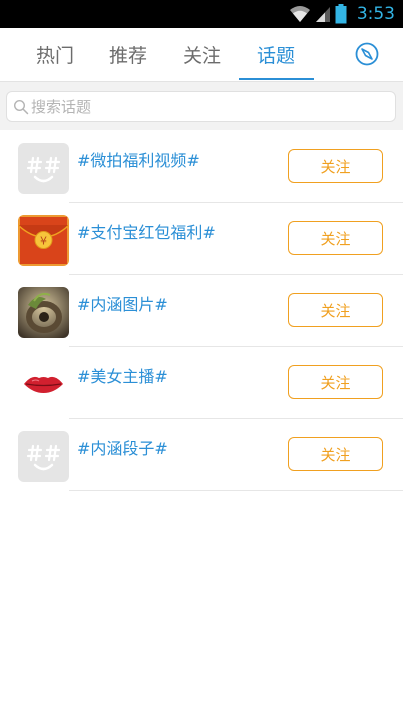 The image size is (403, 718). I want to click on tab-topics: 话题, so click(276, 54).